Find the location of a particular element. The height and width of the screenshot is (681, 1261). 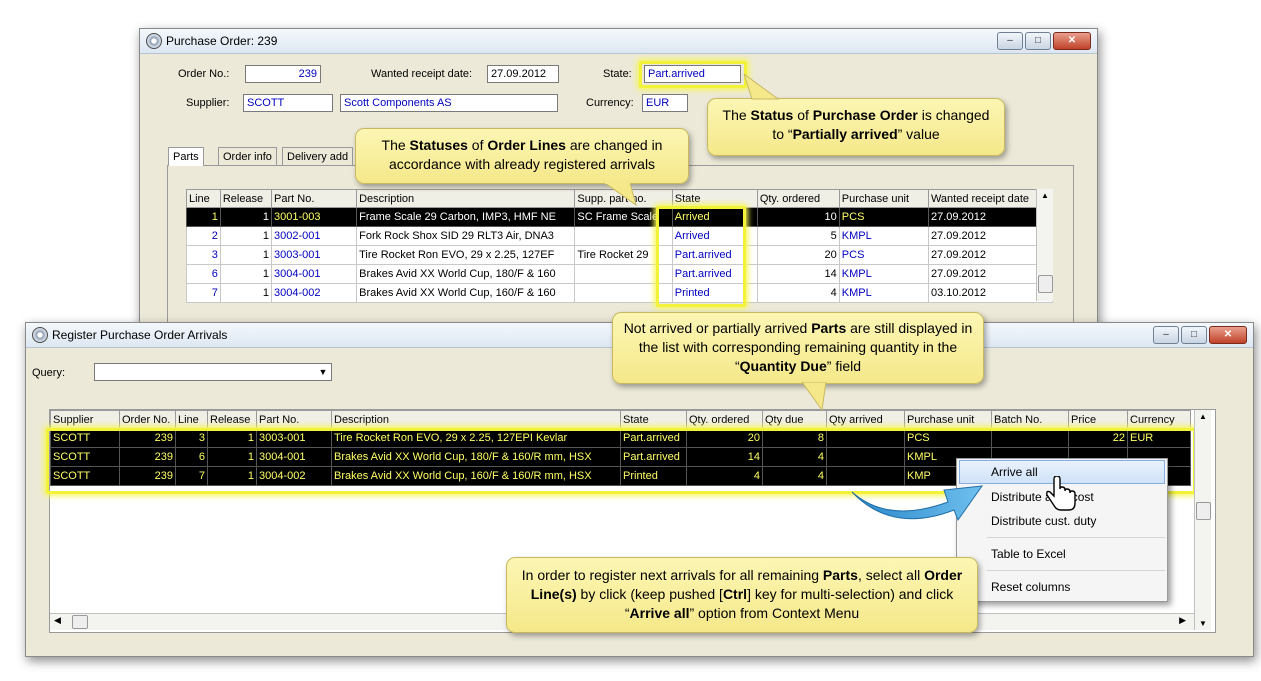

cell-part: 3002-001 is located at coordinates (314, 236).